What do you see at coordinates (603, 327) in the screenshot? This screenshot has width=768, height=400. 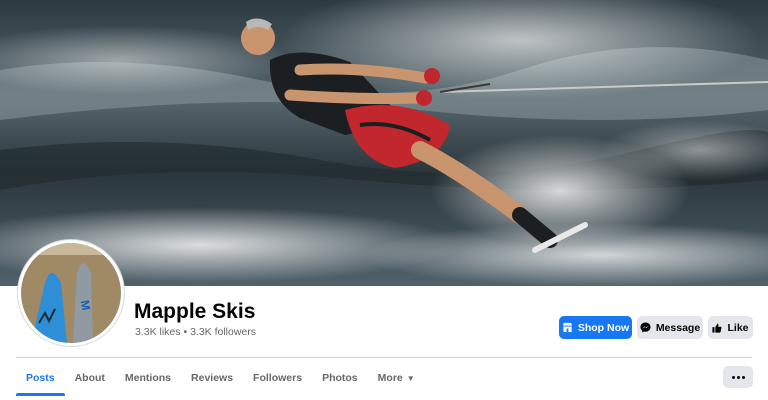 I see `shop-now-label: Shop Now` at bounding box center [603, 327].